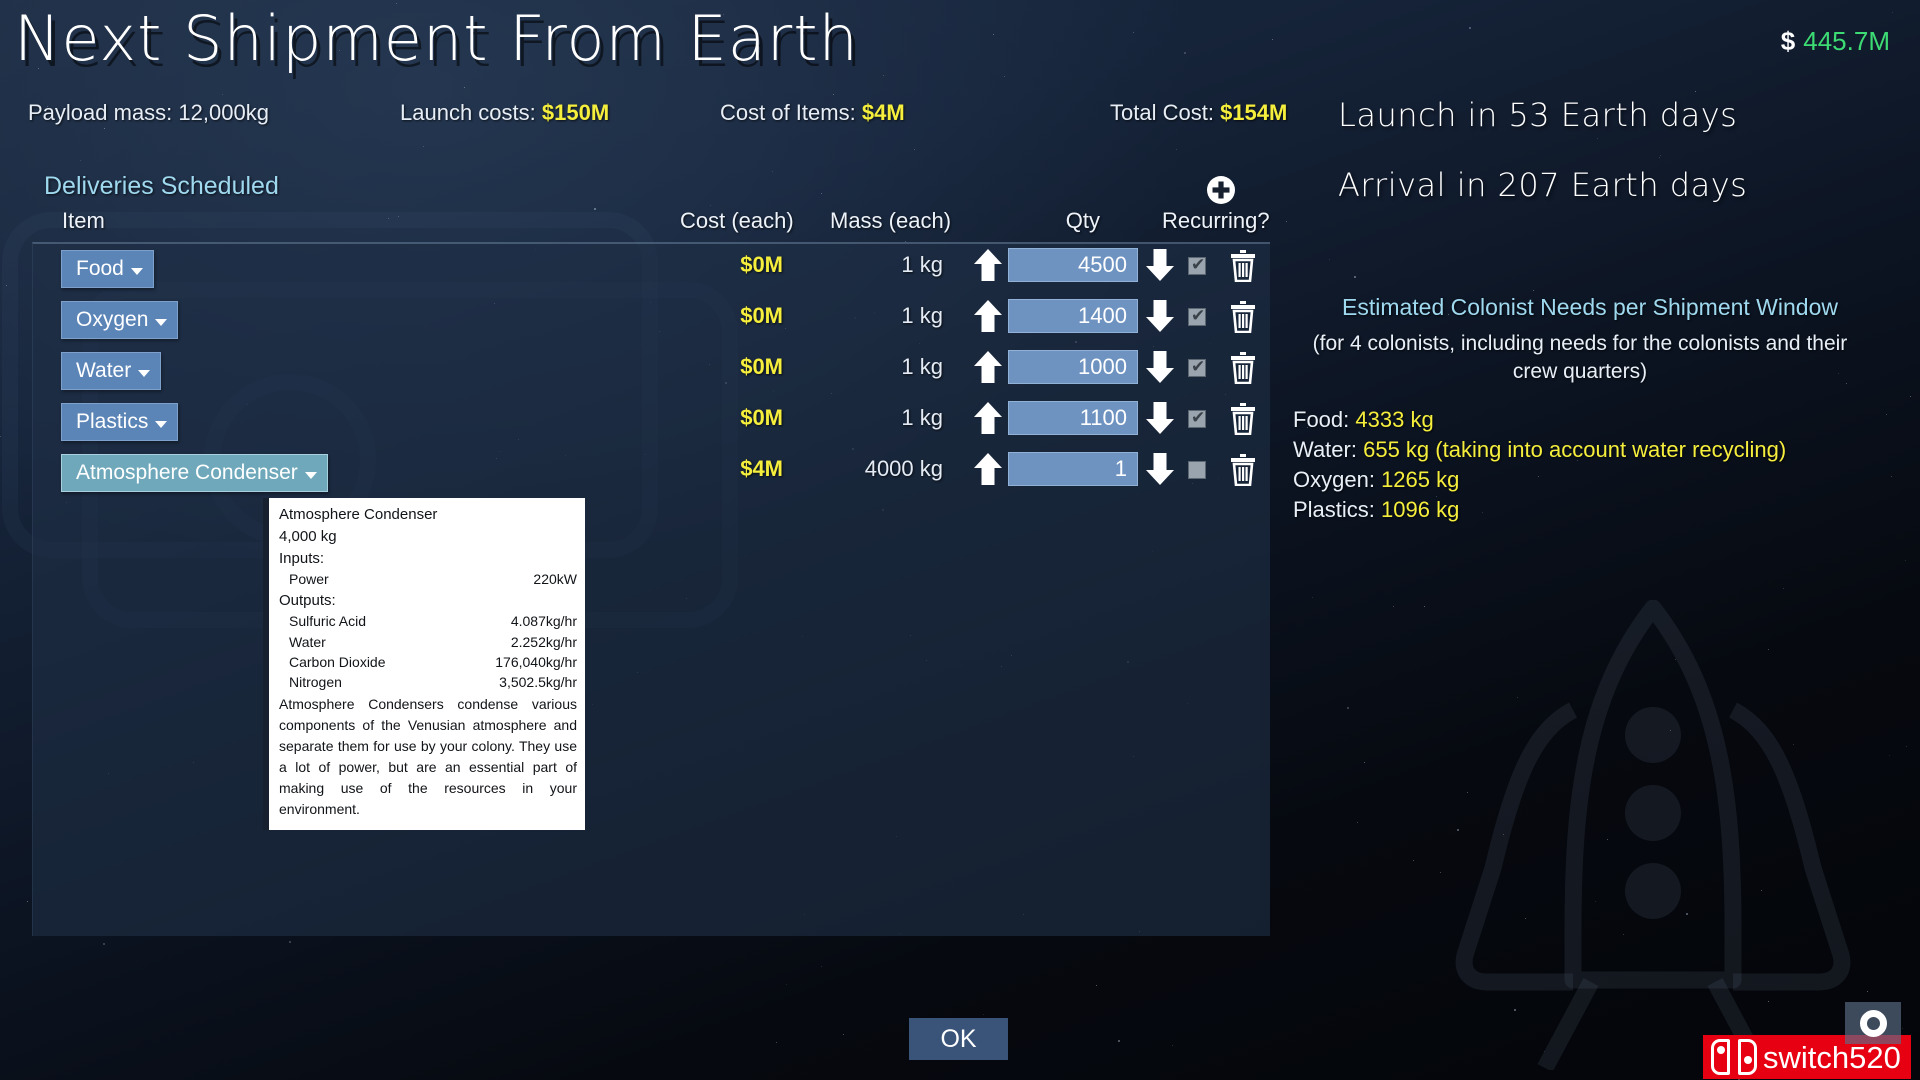 This screenshot has width=1920, height=1080. Describe the element at coordinates (1734, 1057) in the screenshot. I see `joycon-icon` at that location.